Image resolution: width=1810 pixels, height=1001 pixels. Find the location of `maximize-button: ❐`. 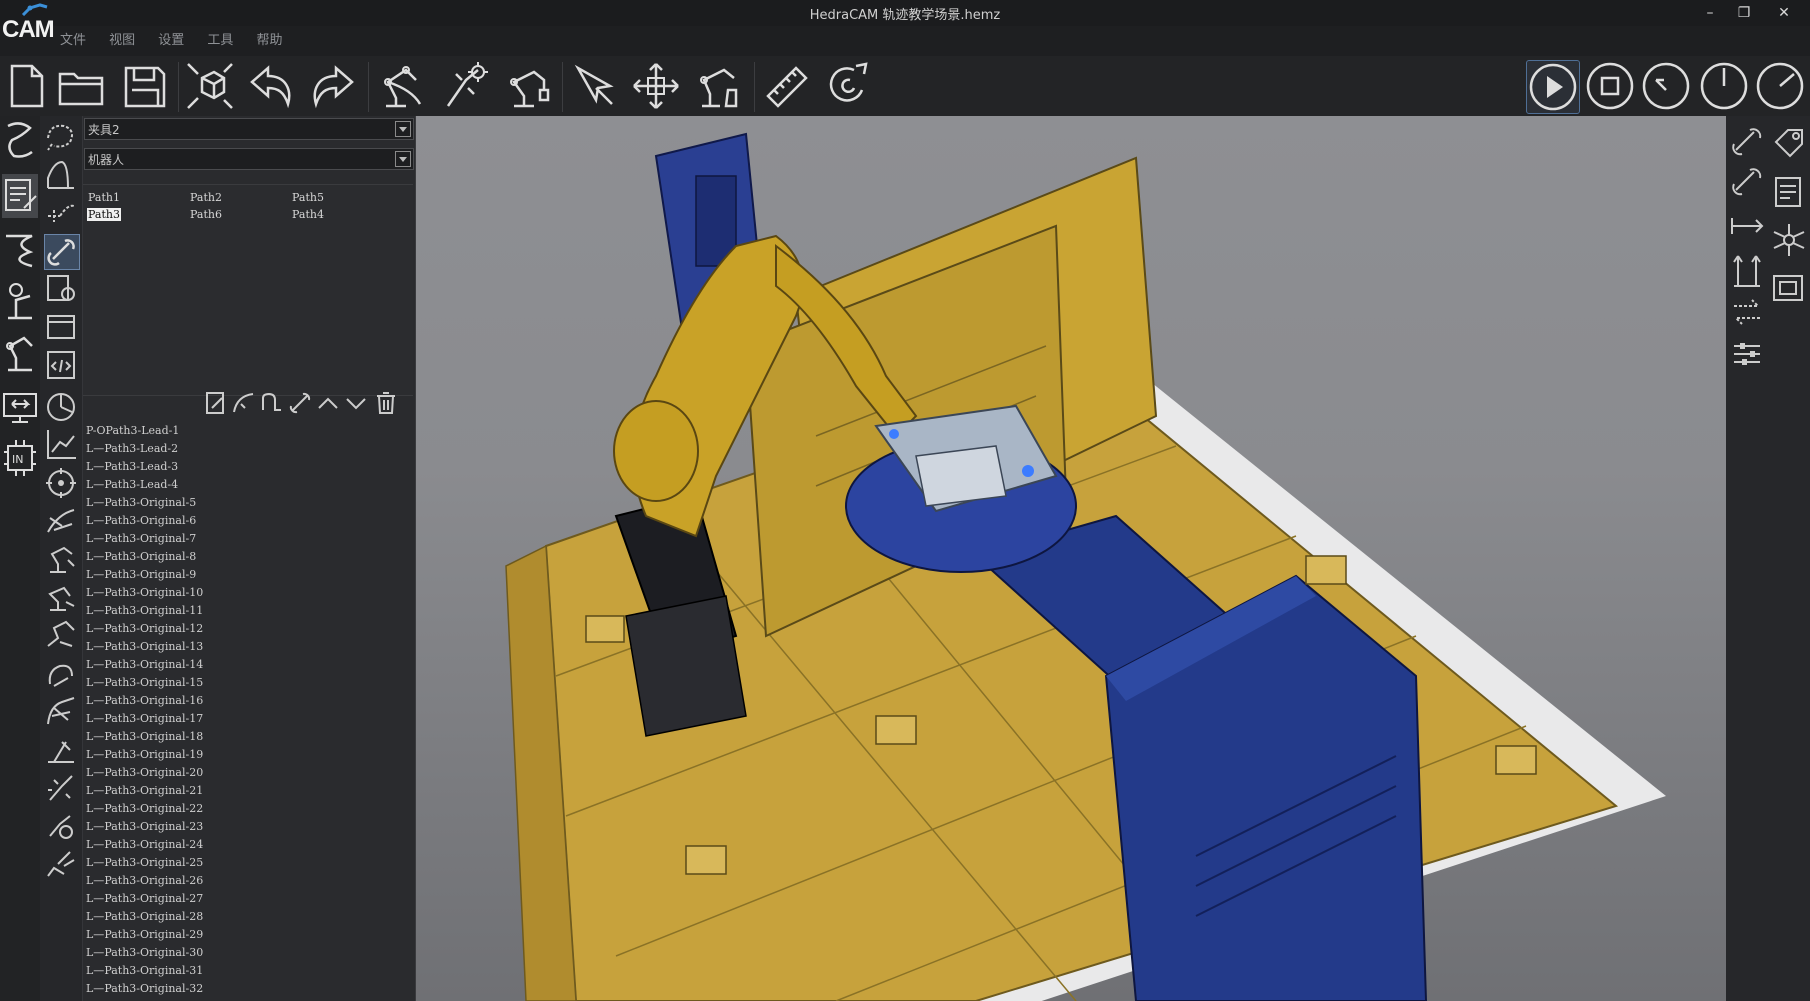

maximize-button: ❐ is located at coordinates (1744, 13).